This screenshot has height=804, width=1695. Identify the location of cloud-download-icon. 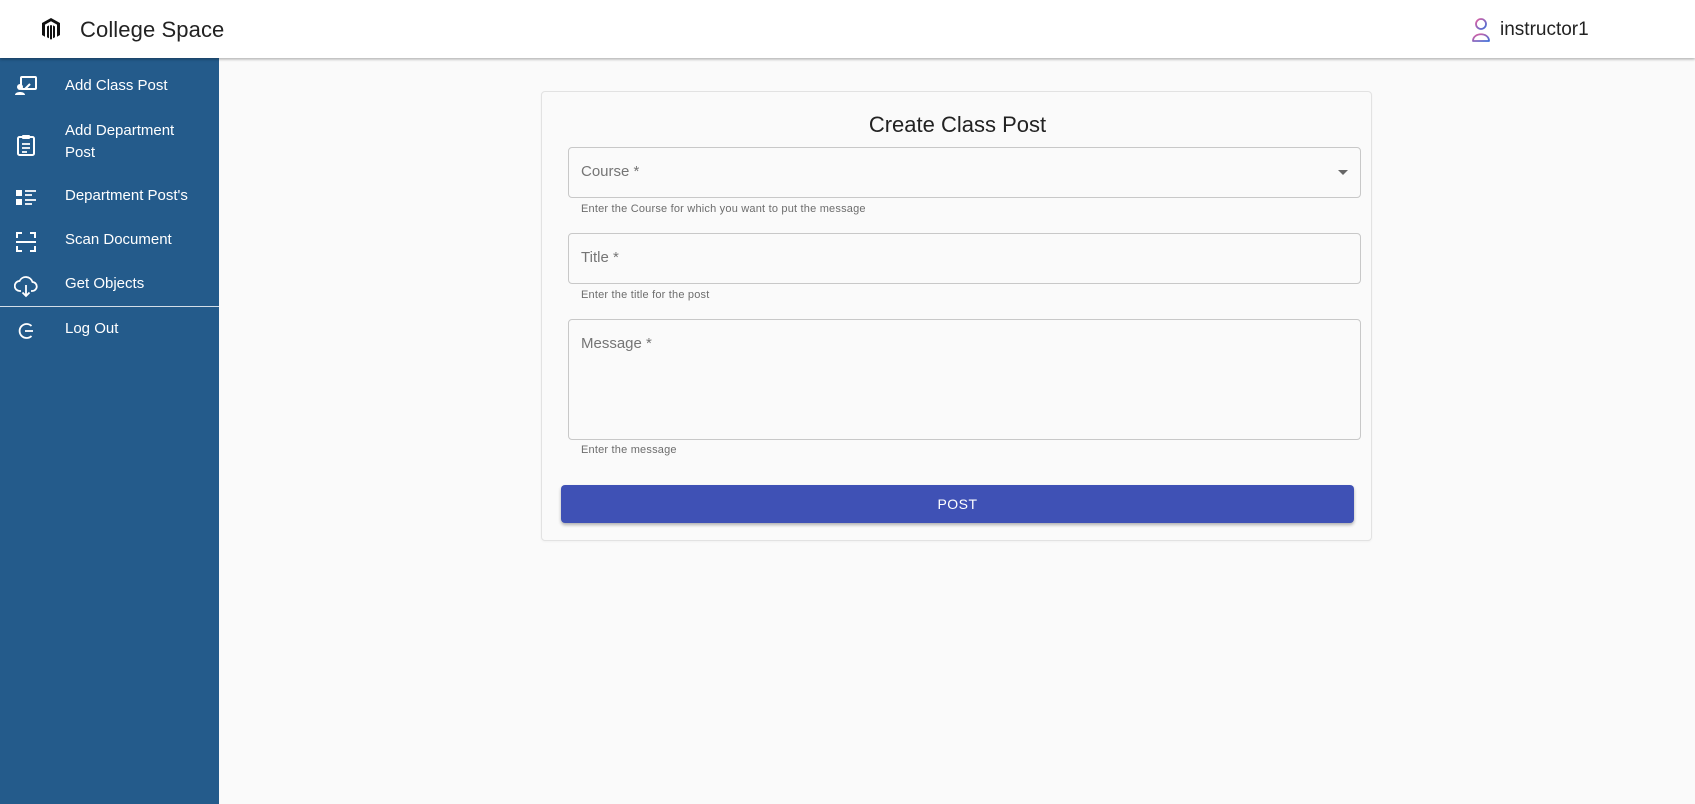
(26, 287).